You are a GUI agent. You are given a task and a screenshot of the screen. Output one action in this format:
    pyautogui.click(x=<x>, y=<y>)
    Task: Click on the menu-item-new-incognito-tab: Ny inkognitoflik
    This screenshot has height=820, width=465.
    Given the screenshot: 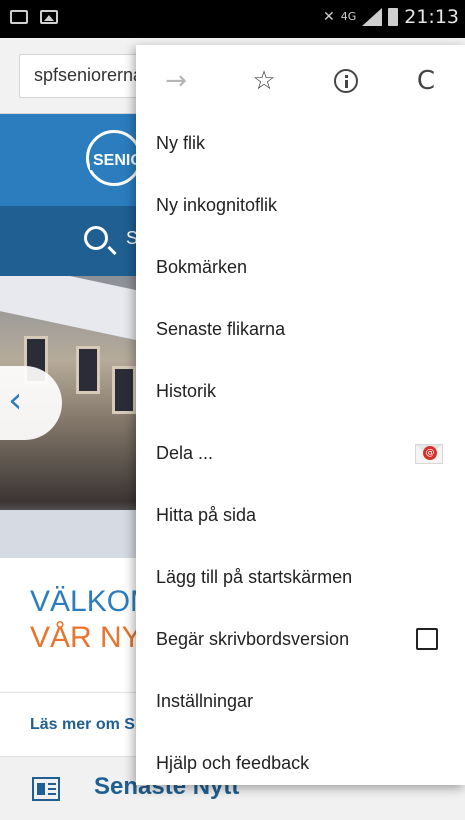 What is the action you would take?
    pyautogui.click(x=300, y=205)
    